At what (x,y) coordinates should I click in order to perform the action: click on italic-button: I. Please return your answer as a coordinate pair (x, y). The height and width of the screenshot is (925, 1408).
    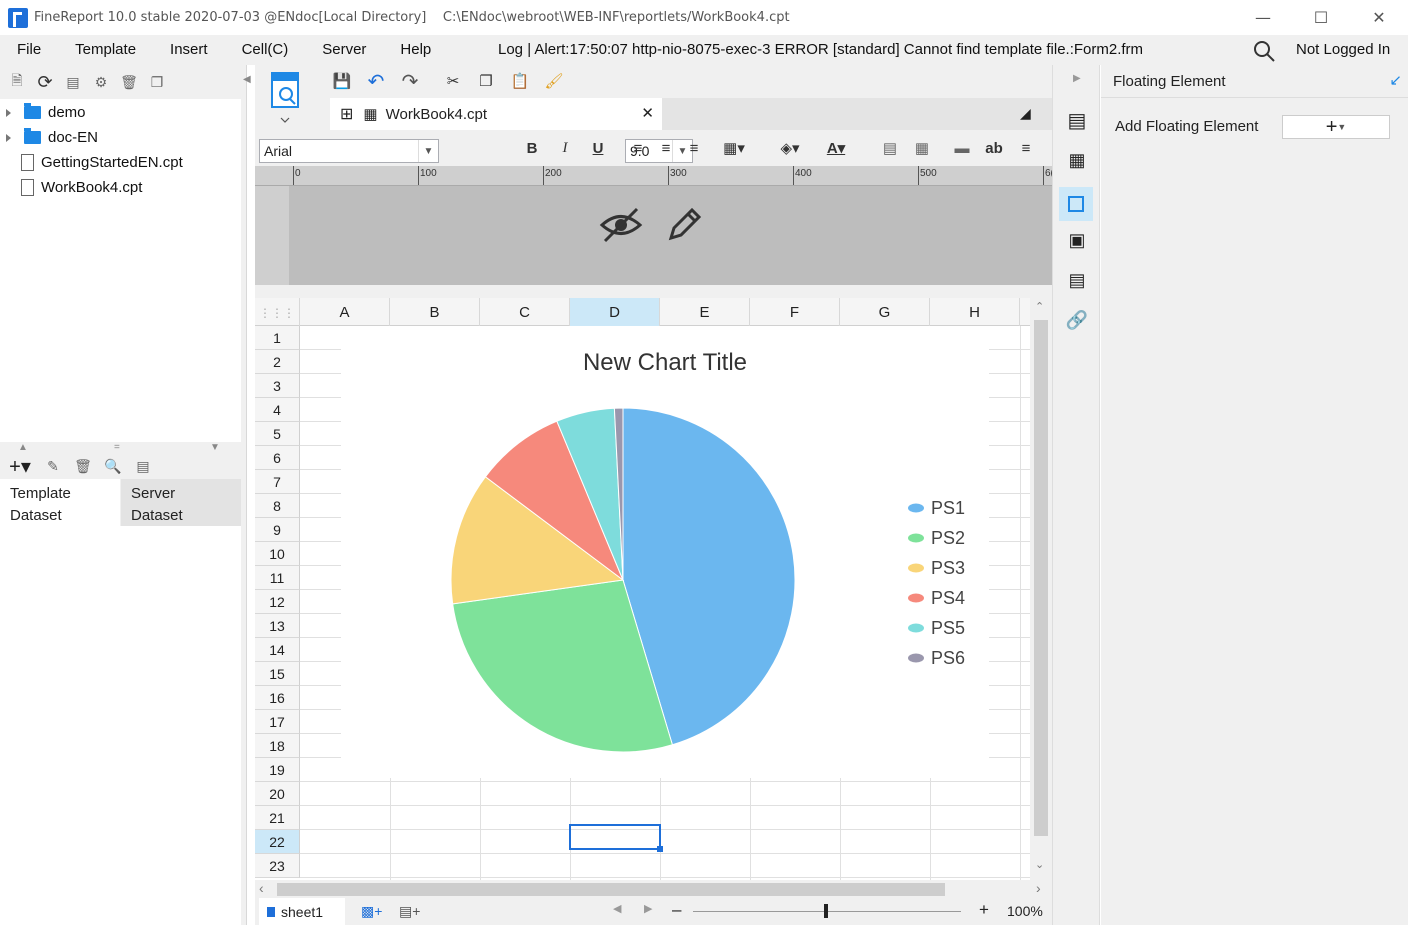
    Looking at the image, I should click on (565, 148).